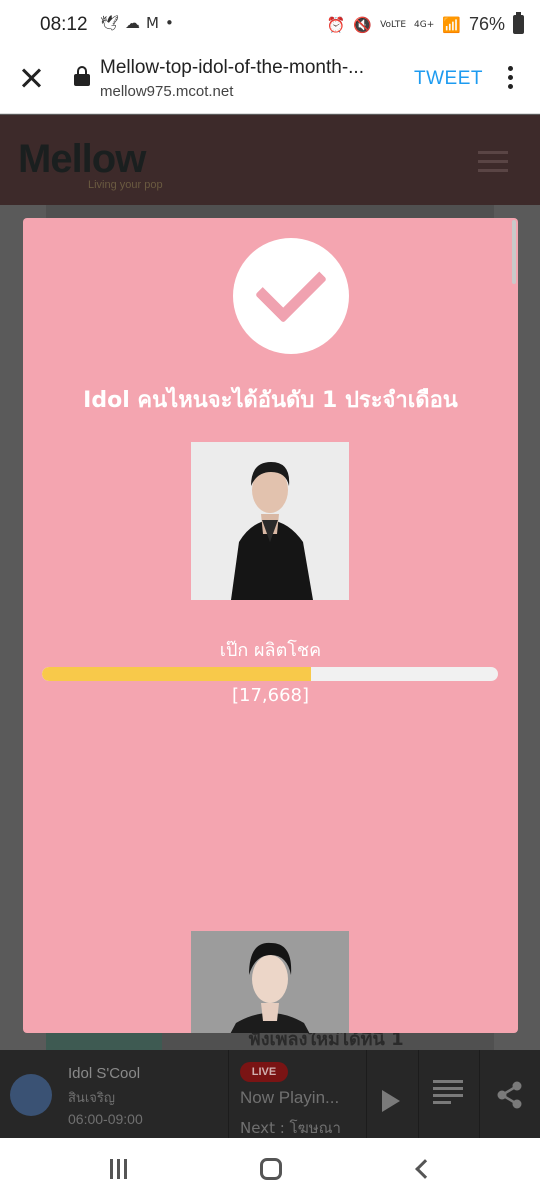 The width and height of the screenshot is (540, 1200). Describe the element at coordinates (264, 1072) in the screenshot. I see `live-badge: LIVE` at that location.